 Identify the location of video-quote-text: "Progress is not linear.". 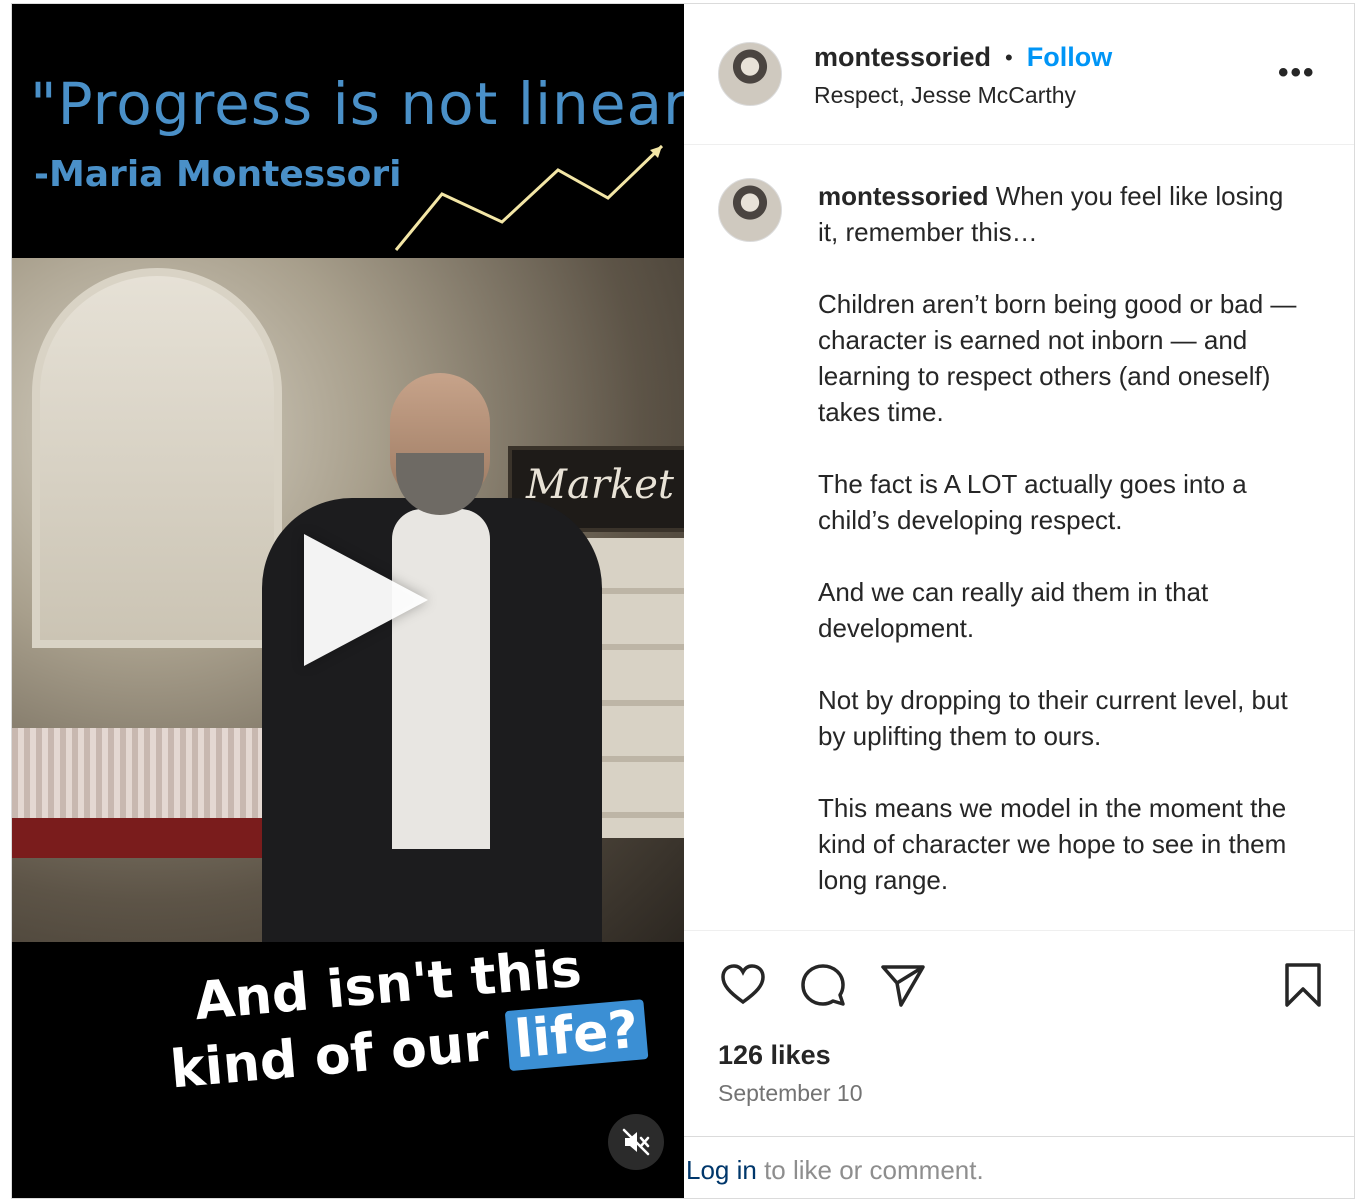
(357, 104).